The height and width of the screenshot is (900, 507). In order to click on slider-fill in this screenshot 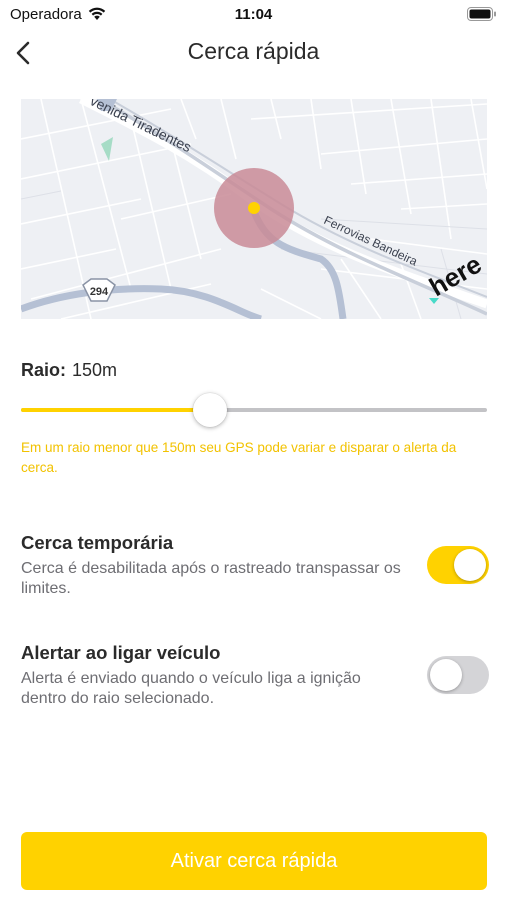, I will do `click(115, 410)`.